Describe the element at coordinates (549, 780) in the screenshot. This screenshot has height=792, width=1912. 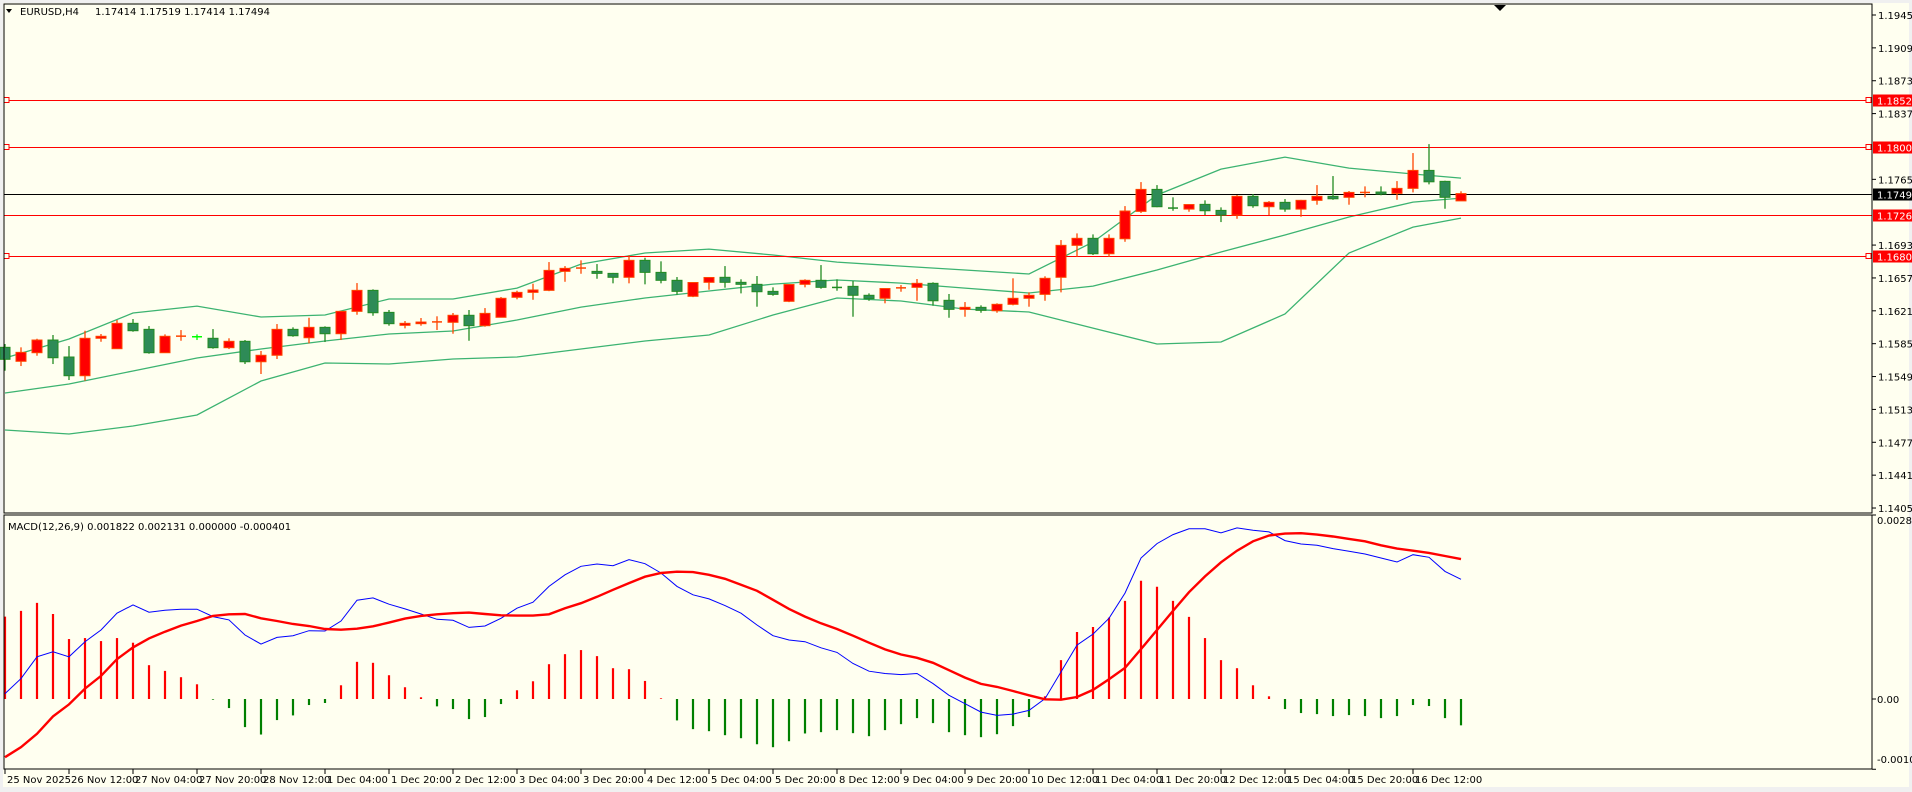
I see `time-axis-label: 3 Dec 04:00` at that location.